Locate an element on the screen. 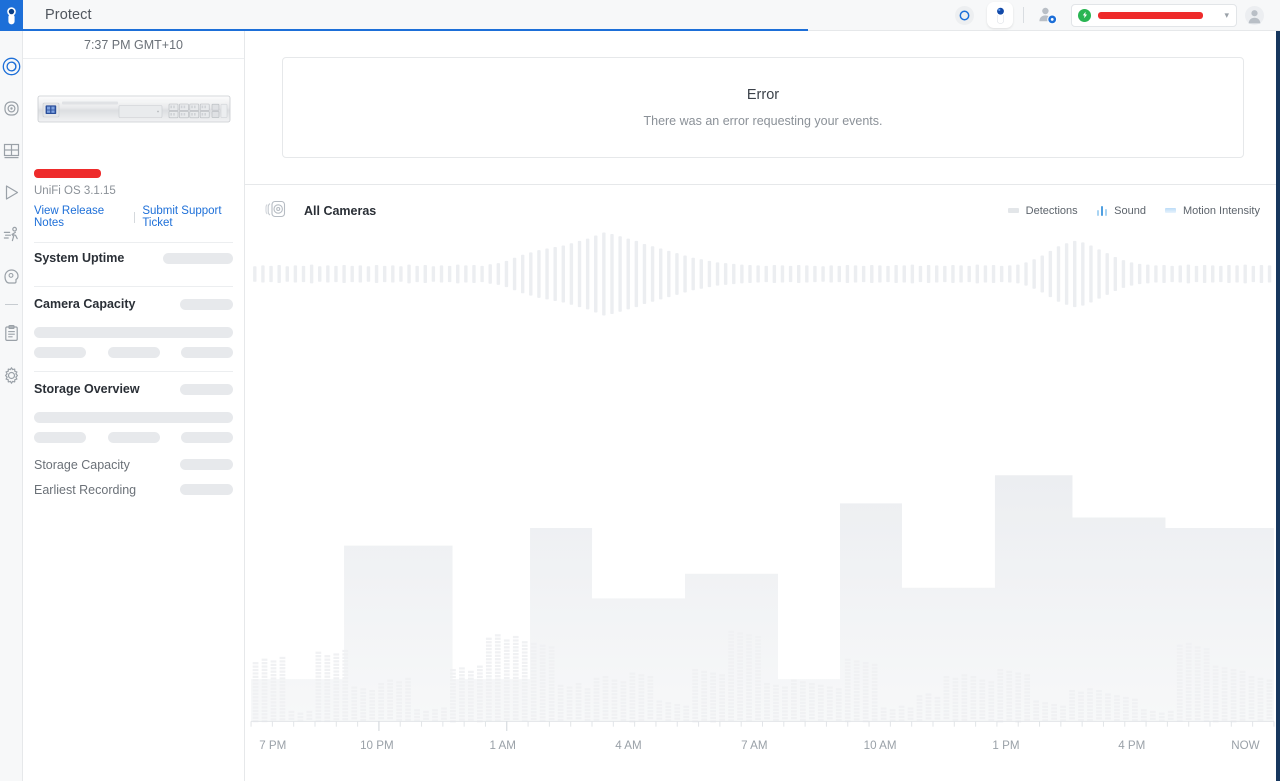  camera-icon is located at coordinates (11, 108).